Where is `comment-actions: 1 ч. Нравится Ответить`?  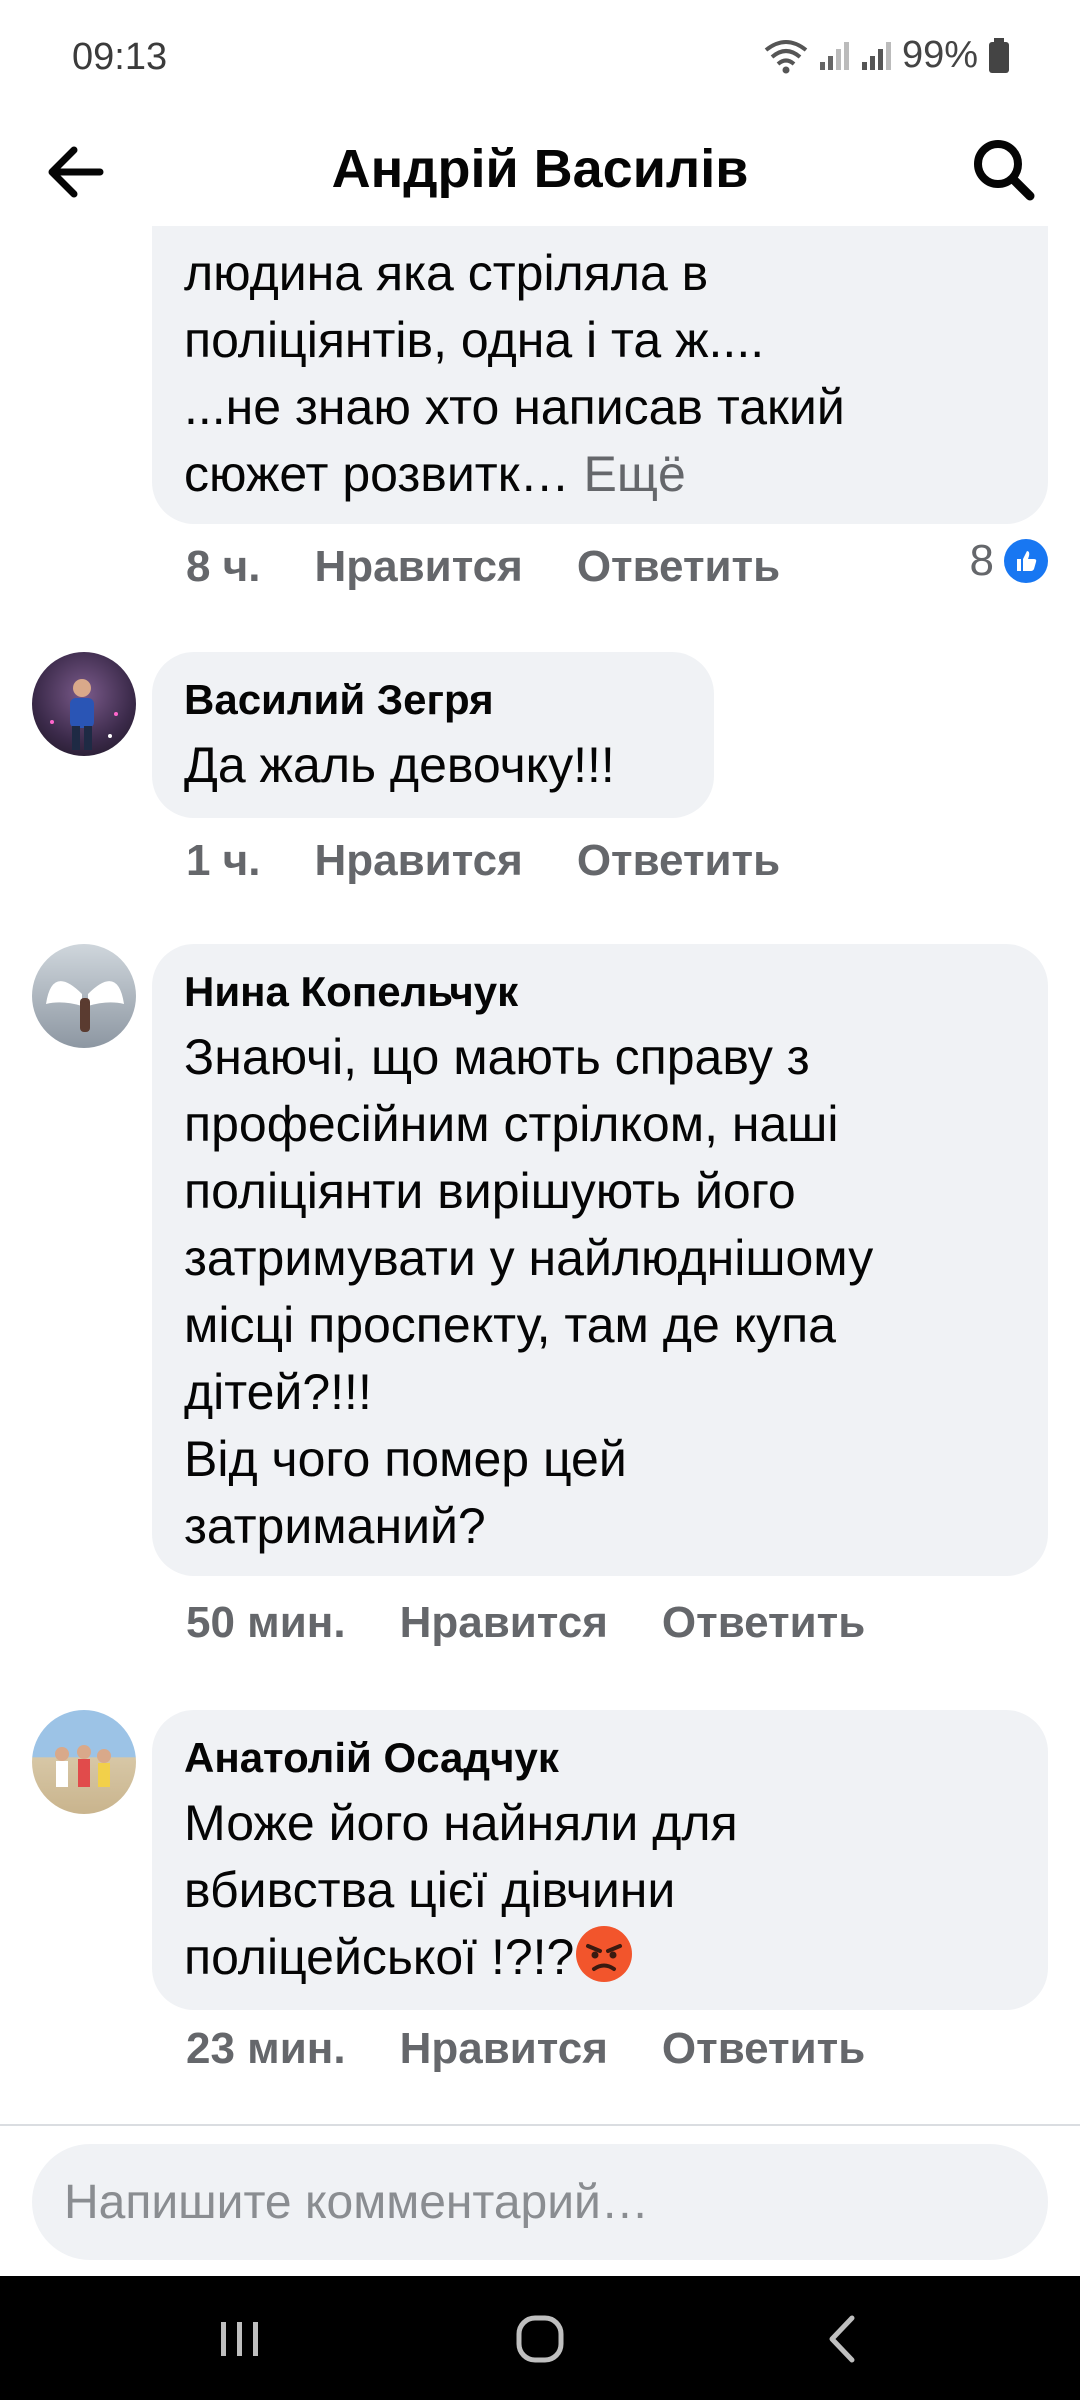 comment-actions: 1 ч. Нравится Ответить is located at coordinates (510, 861).